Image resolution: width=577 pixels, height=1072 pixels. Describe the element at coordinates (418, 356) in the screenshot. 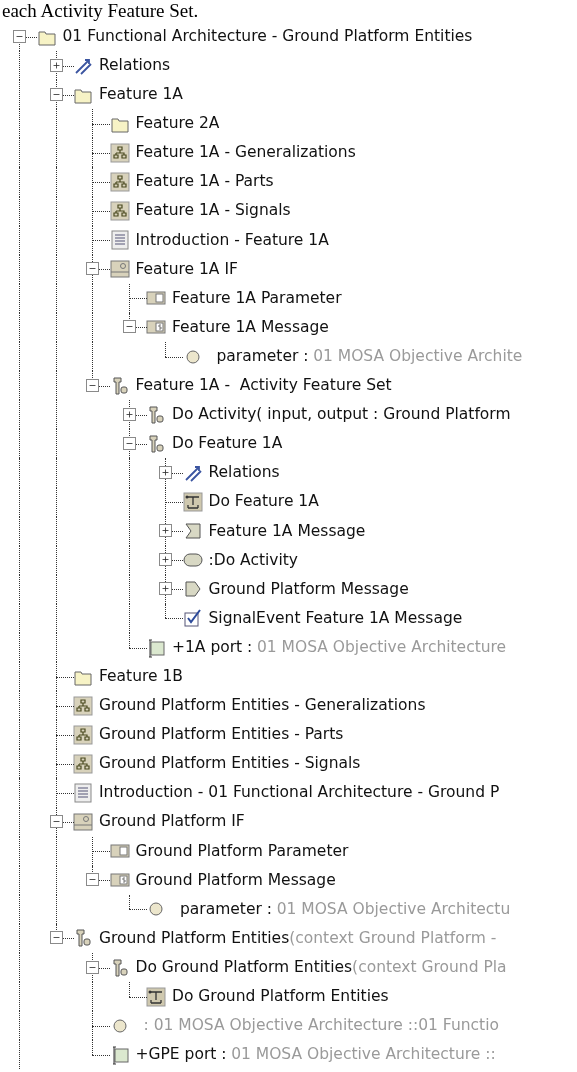

I see `type-detail-text: 01 MOSA Objective Archite` at that location.